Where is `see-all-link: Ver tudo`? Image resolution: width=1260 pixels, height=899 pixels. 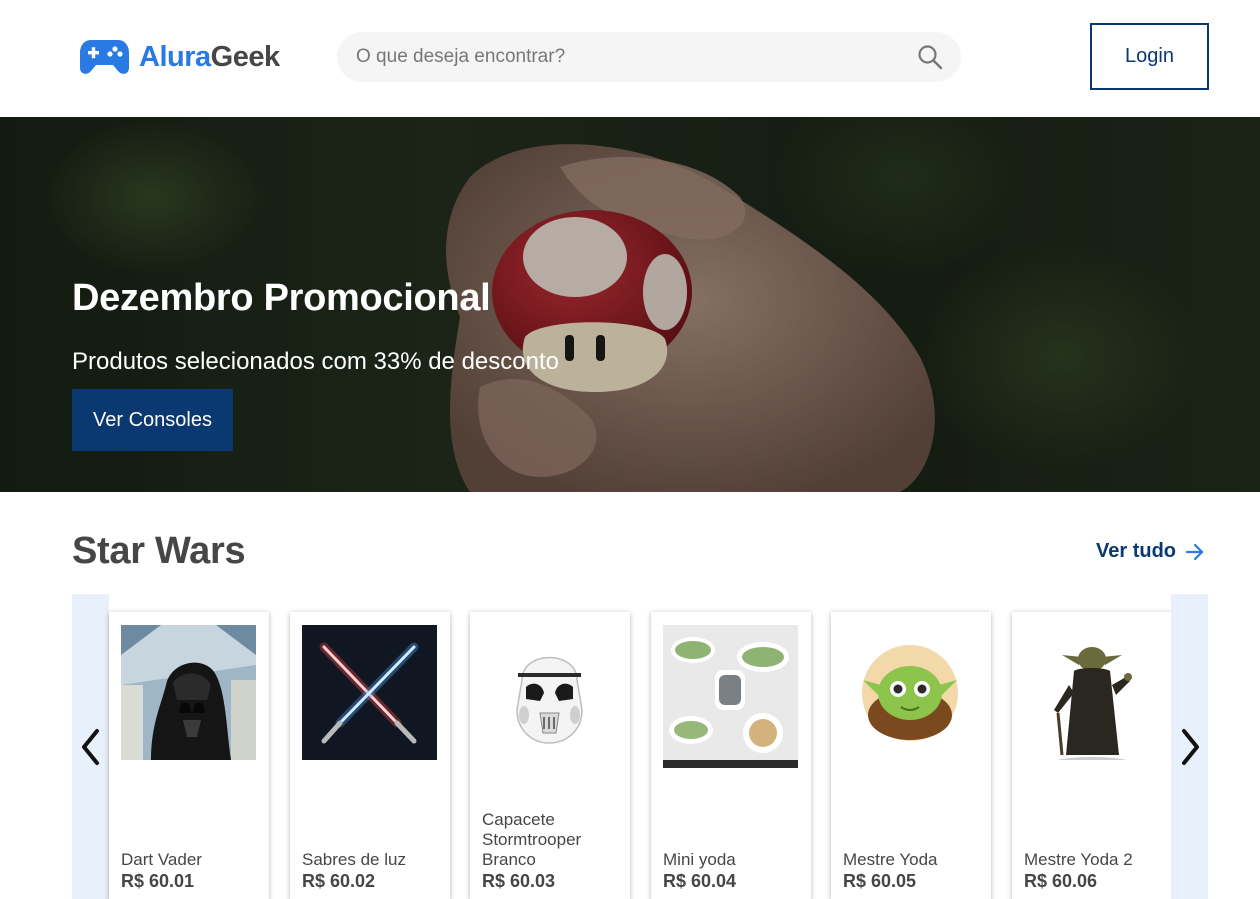
see-all-link: Ver tudo is located at coordinates (1150, 551).